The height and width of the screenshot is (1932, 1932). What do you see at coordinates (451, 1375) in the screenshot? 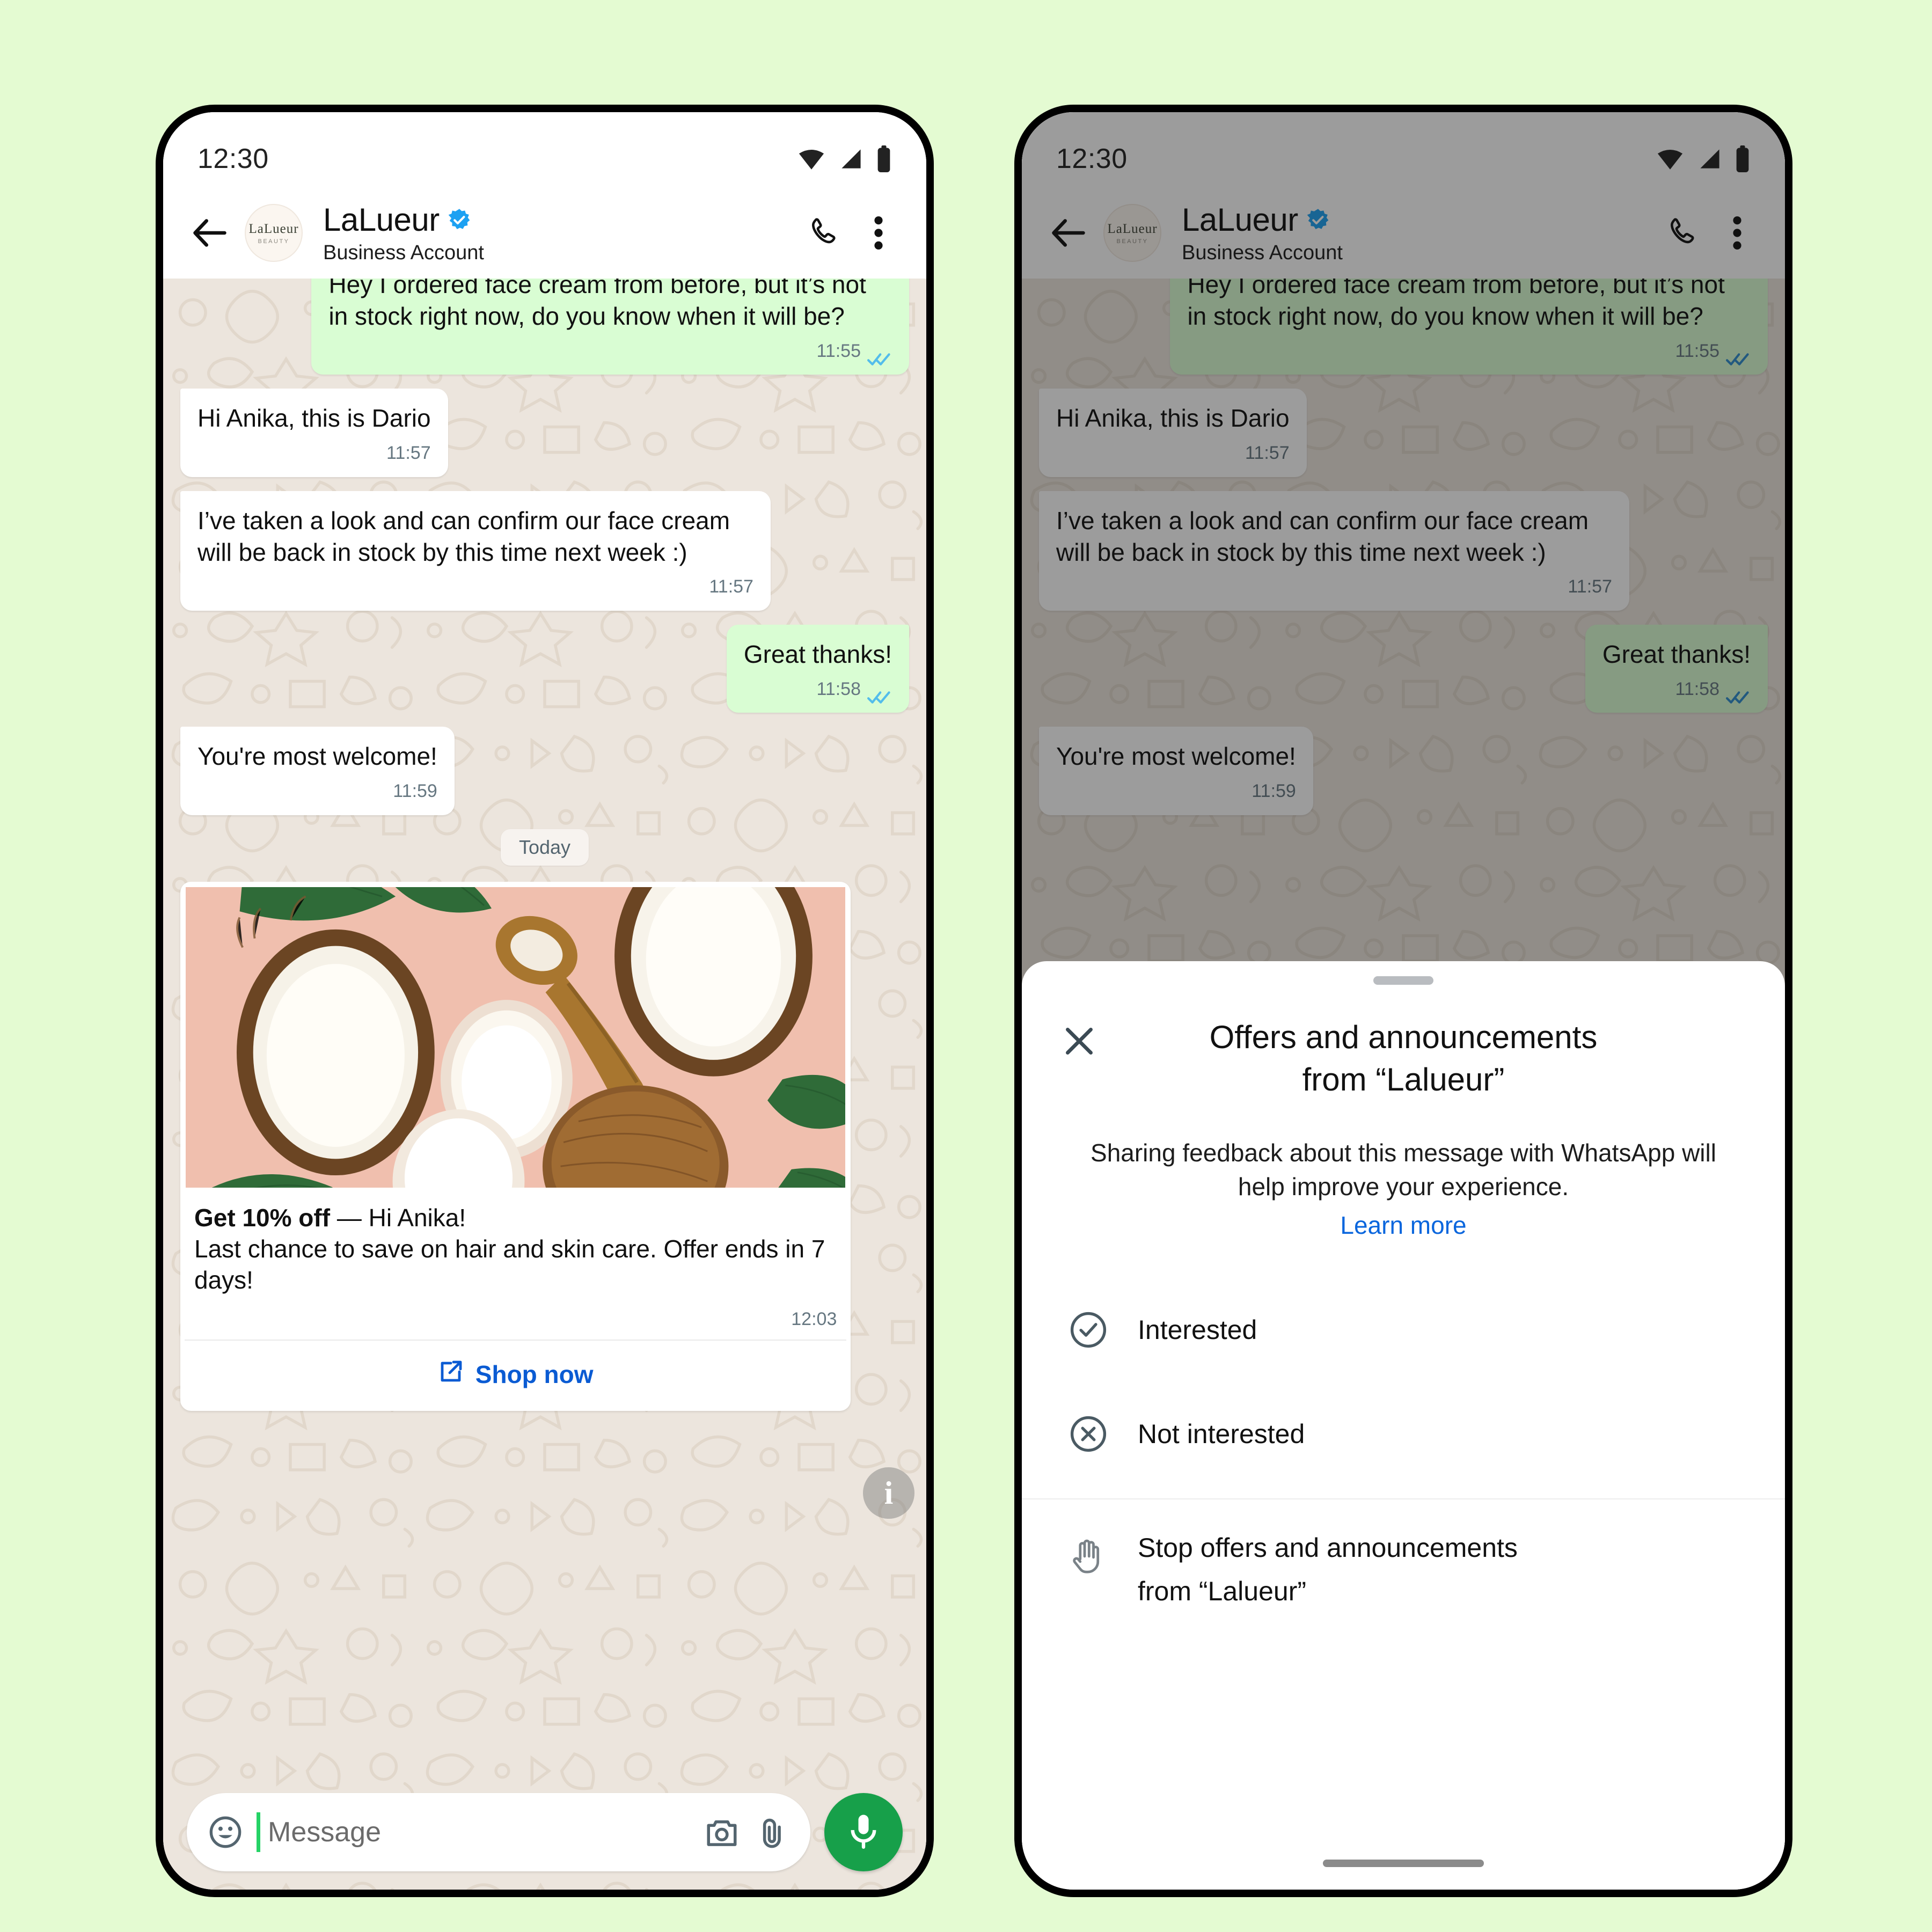
I see `external-link-icon` at bounding box center [451, 1375].